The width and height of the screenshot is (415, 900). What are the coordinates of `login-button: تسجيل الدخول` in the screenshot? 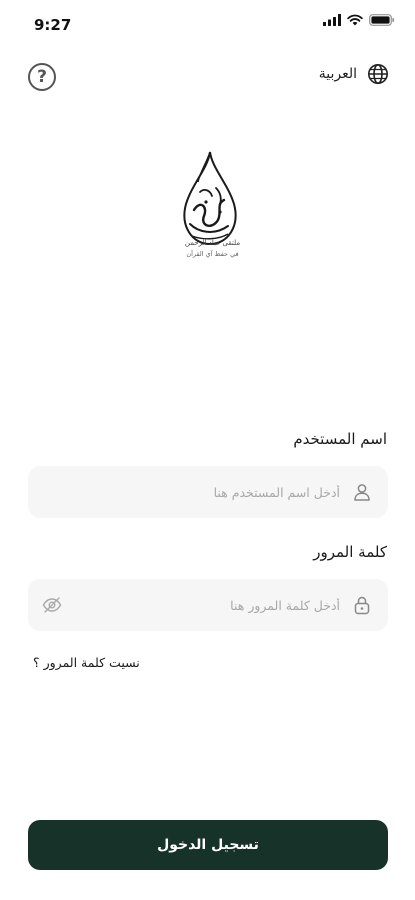 It's located at (208, 845).